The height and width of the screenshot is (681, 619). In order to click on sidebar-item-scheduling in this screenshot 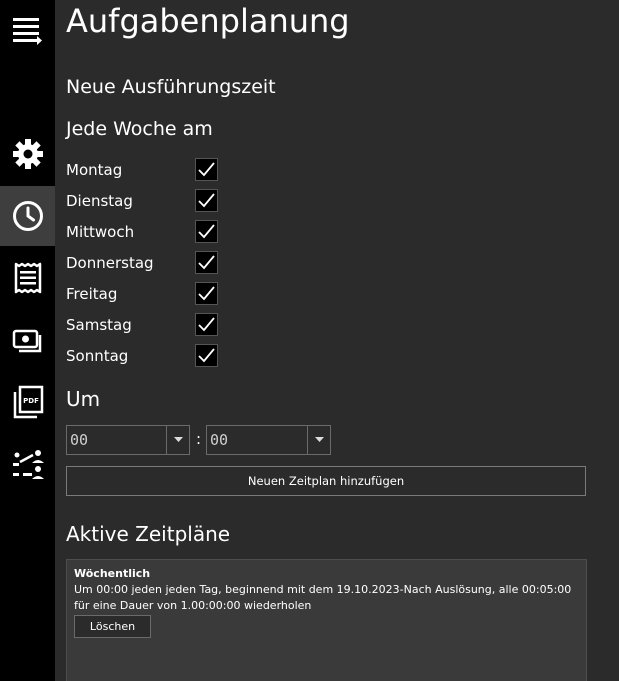, I will do `click(27, 216)`.